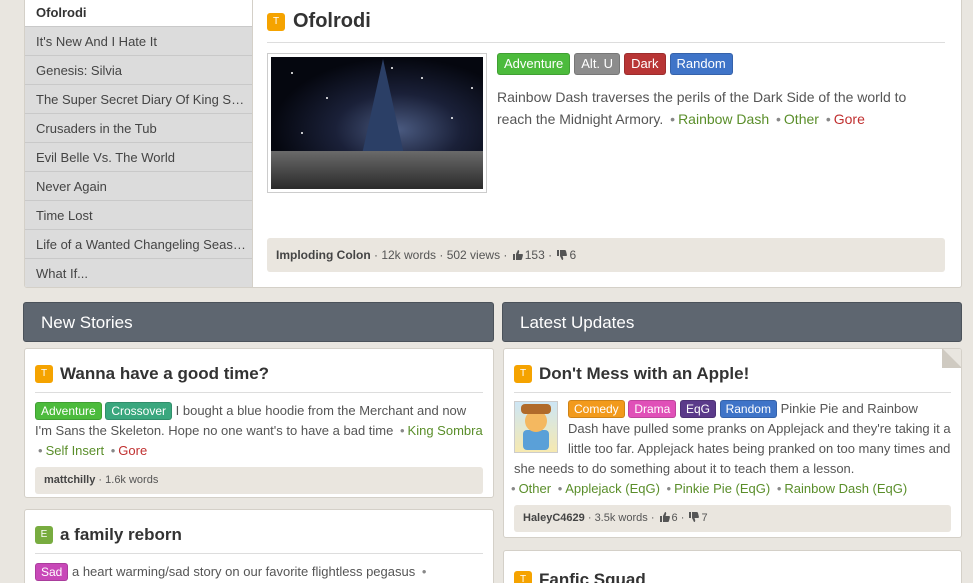  I want to click on story-thumbnail, so click(536, 427).